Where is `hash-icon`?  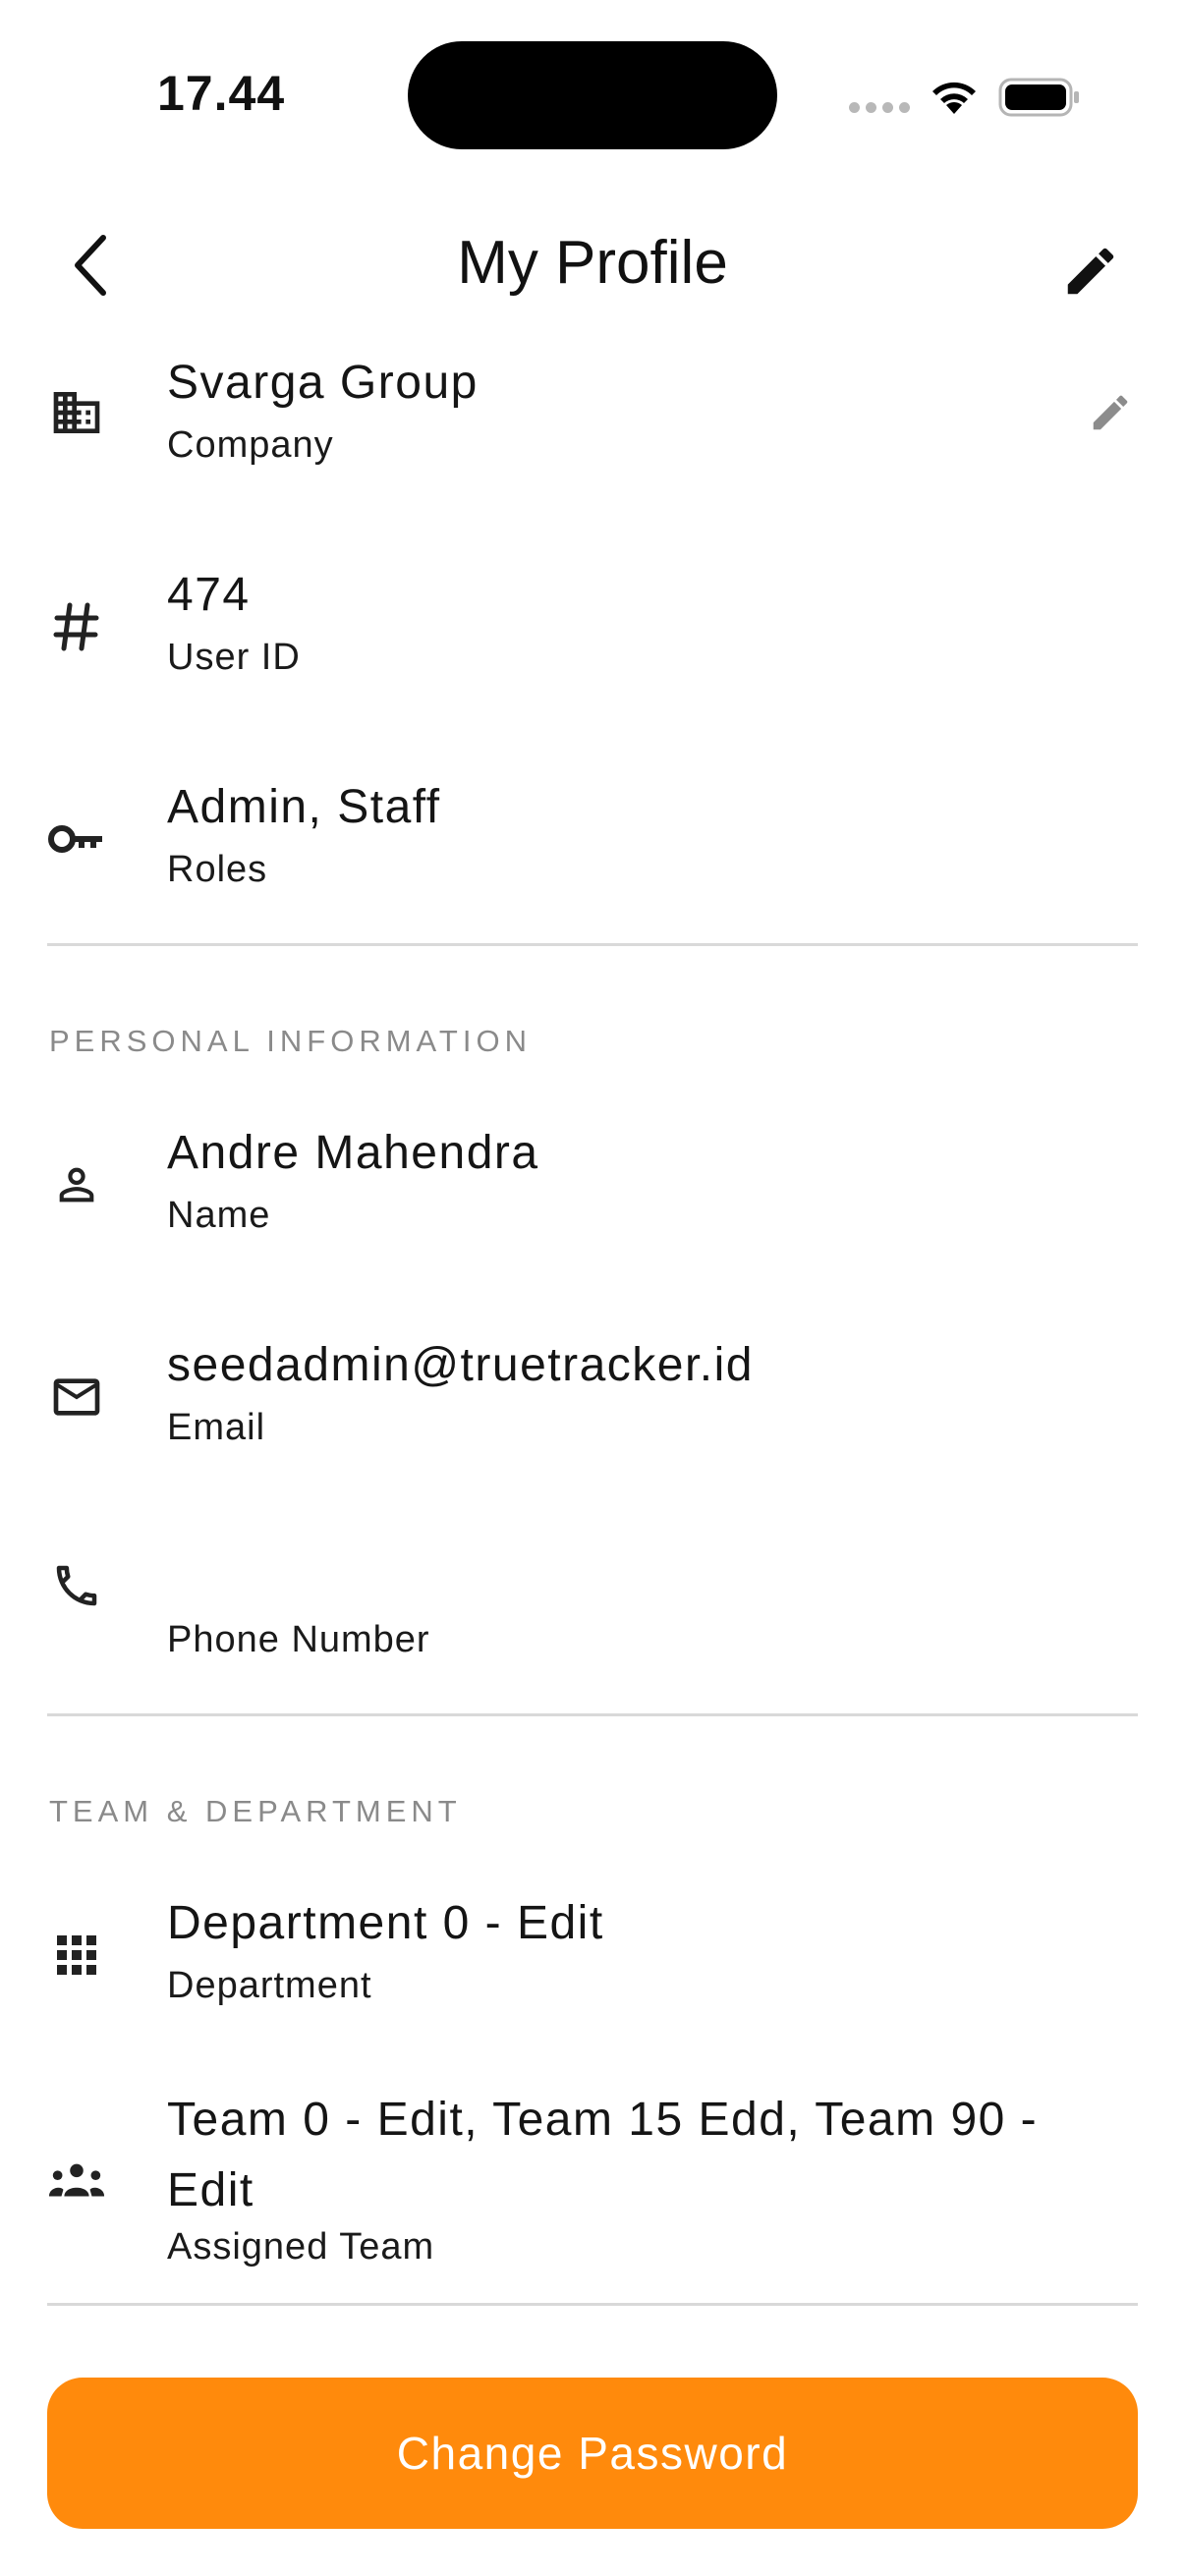
hash-icon is located at coordinates (76, 626).